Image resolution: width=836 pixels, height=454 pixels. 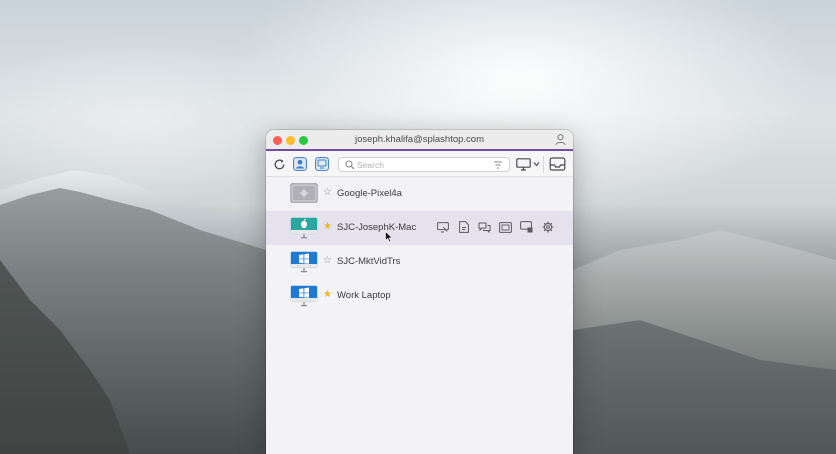 I want to click on mouse-pointer-icon, so click(x=389, y=237).